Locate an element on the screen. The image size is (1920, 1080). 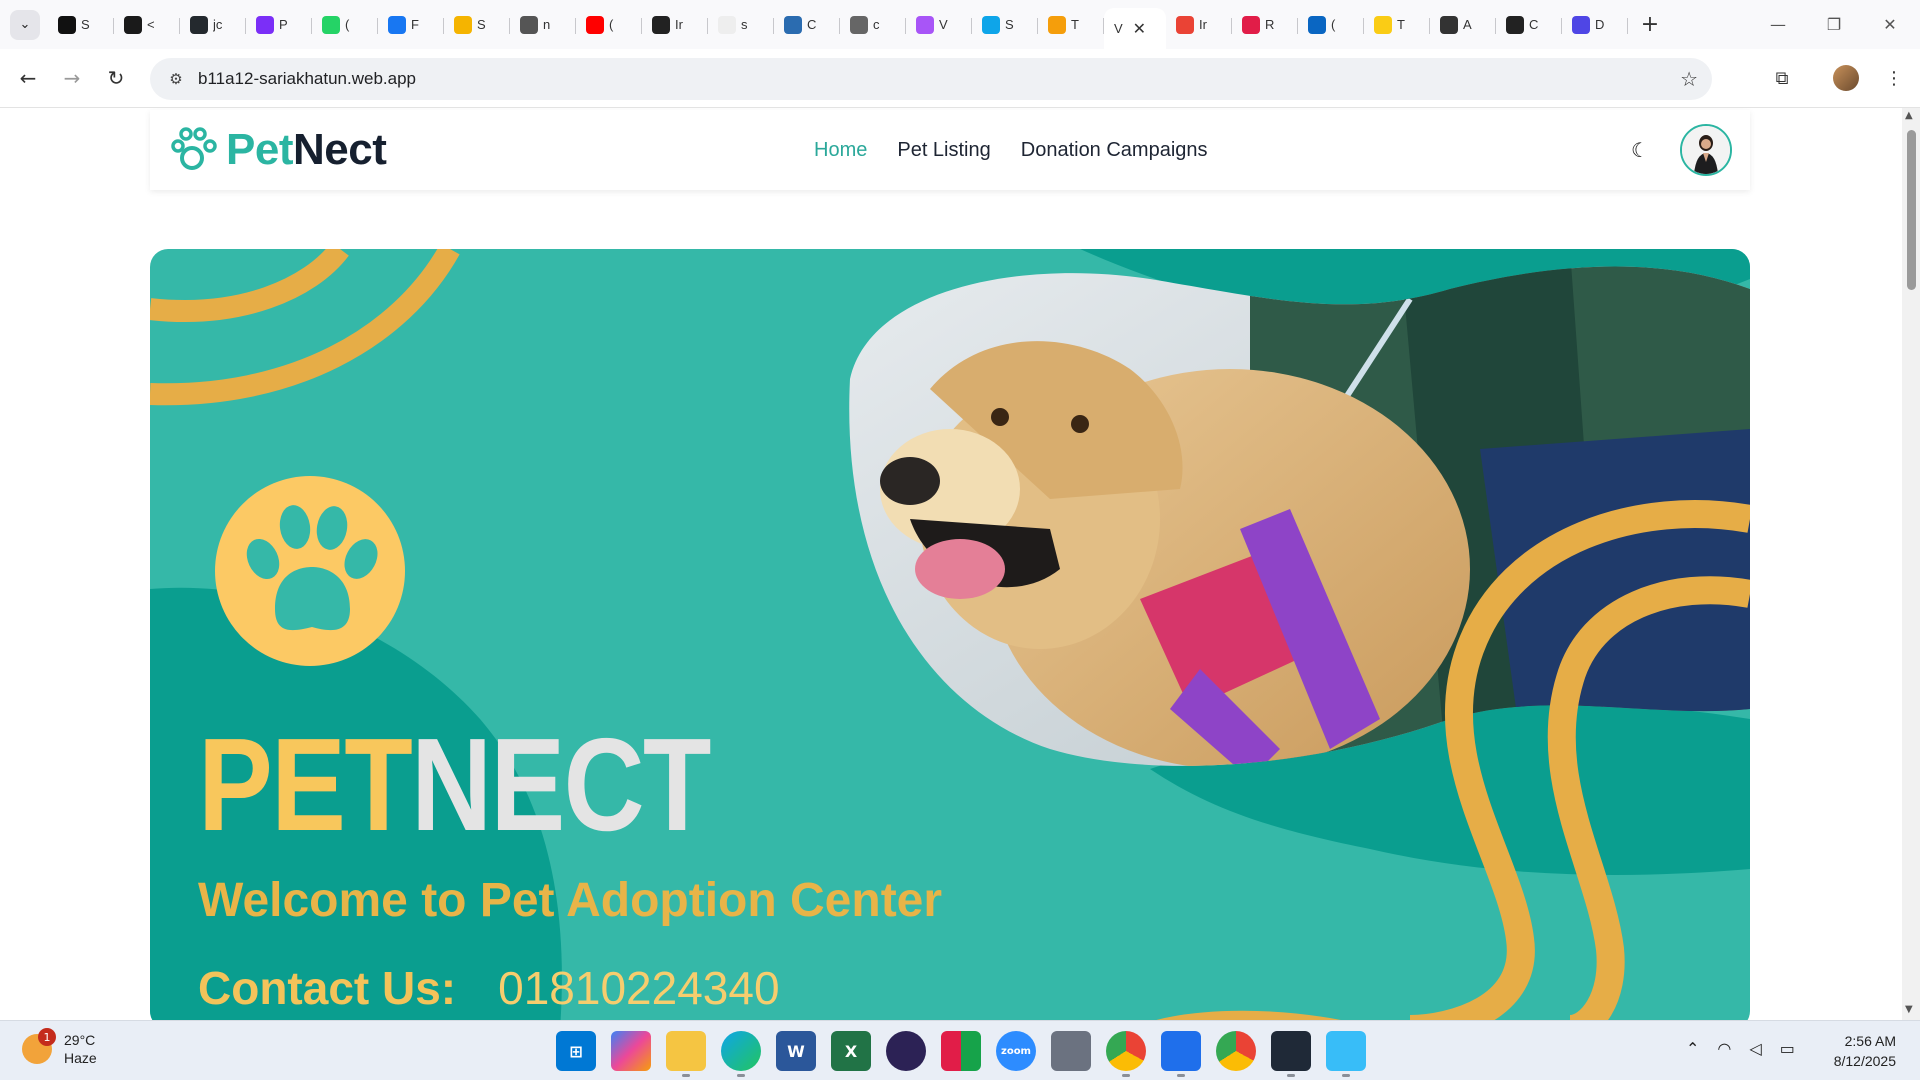
tab-5: F is located at coordinates (411, 25).